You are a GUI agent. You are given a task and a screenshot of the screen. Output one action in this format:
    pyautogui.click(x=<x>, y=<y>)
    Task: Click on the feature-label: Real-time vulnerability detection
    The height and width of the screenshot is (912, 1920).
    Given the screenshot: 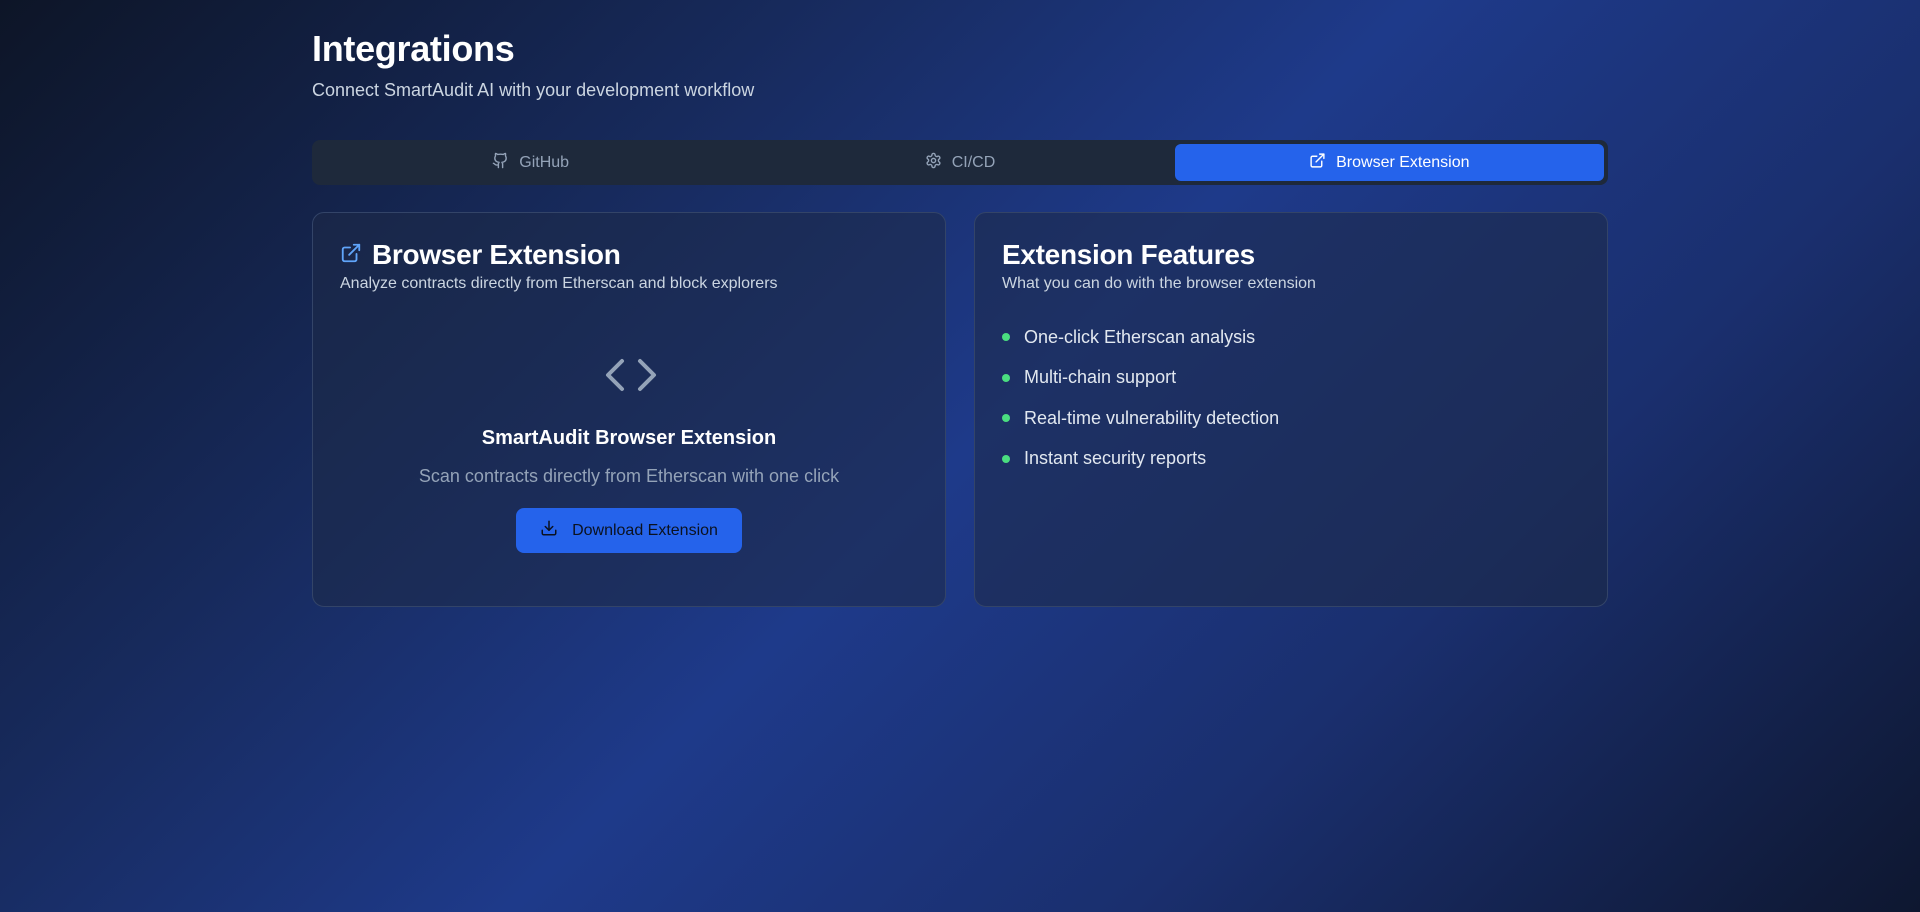 What is the action you would take?
    pyautogui.click(x=1152, y=417)
    